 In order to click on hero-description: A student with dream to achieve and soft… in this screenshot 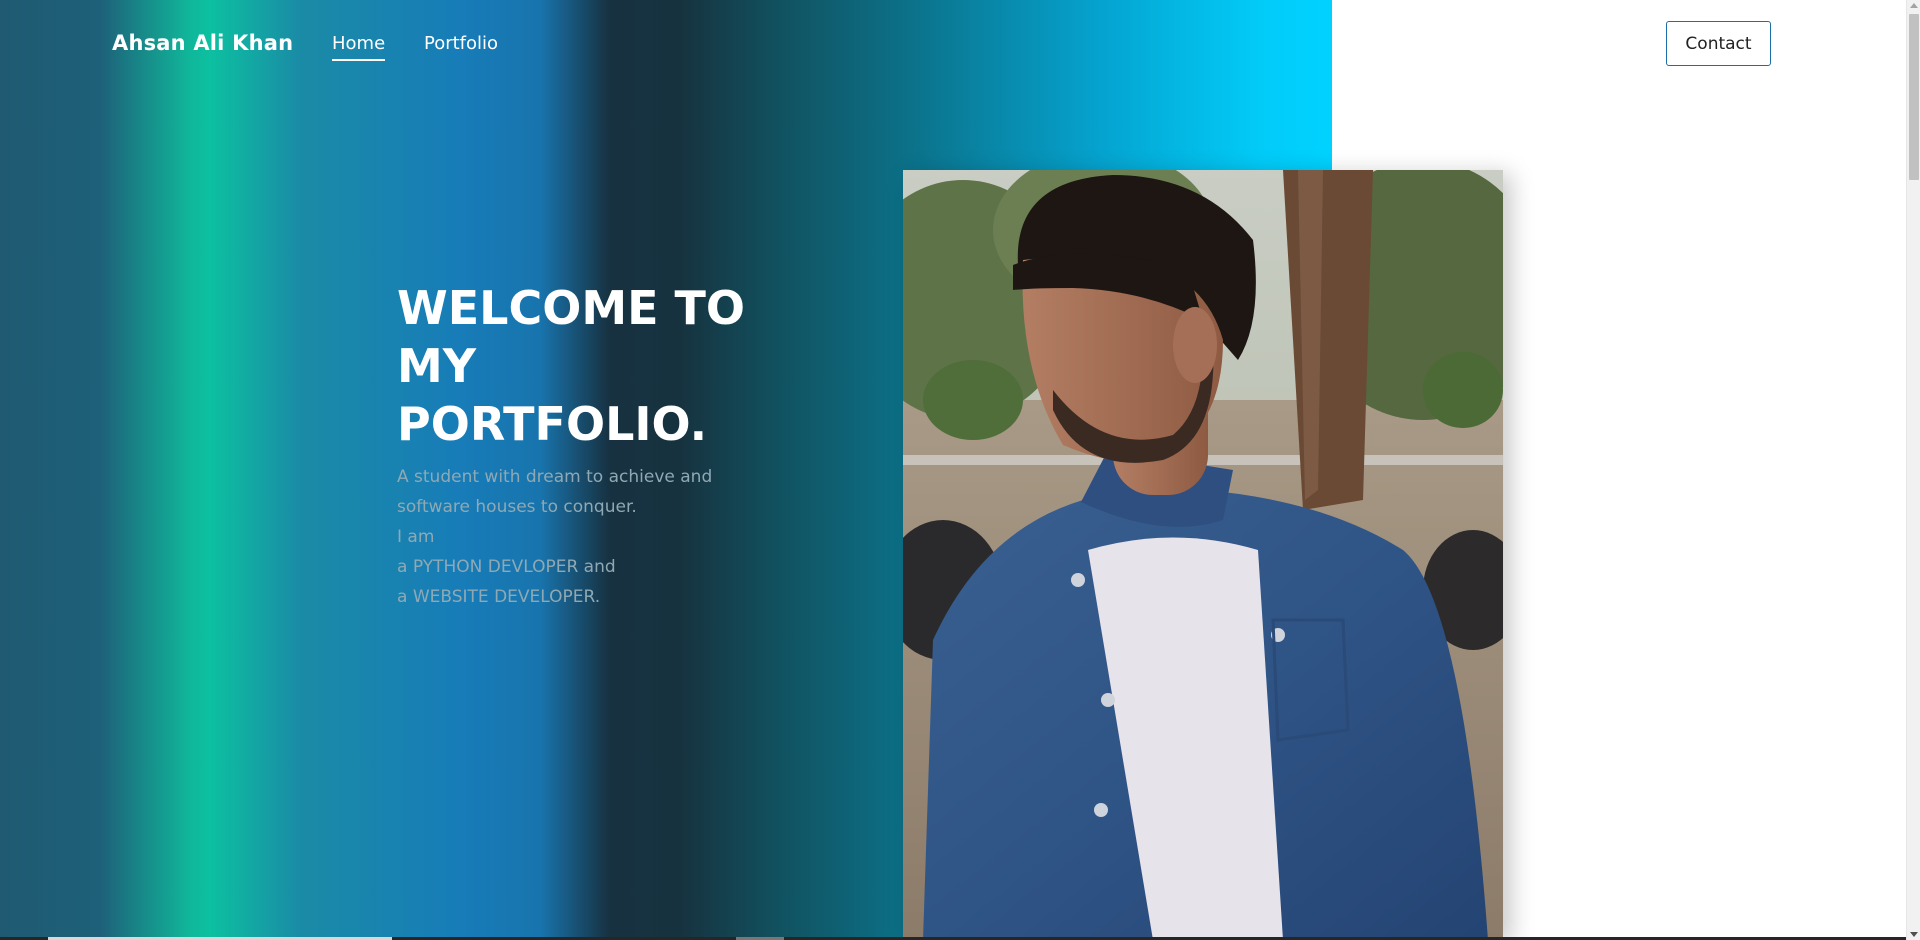, I will do `click(562, 537)`.